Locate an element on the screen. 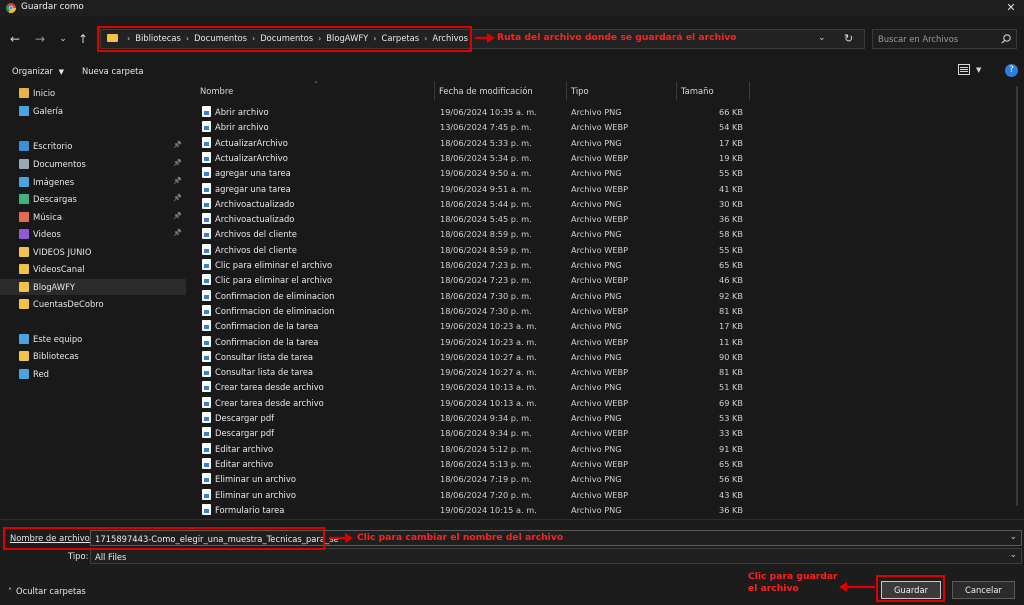  view-options-icon is located at coordinates (964, 69).